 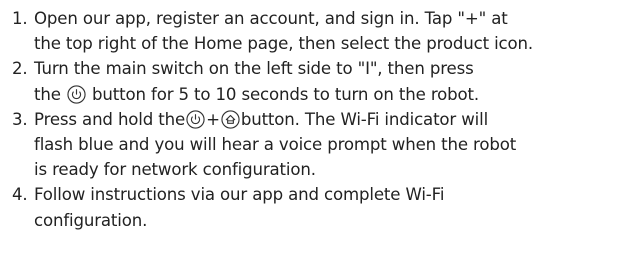 I want to click on plus-sign: +, so click(x=213, y=119).